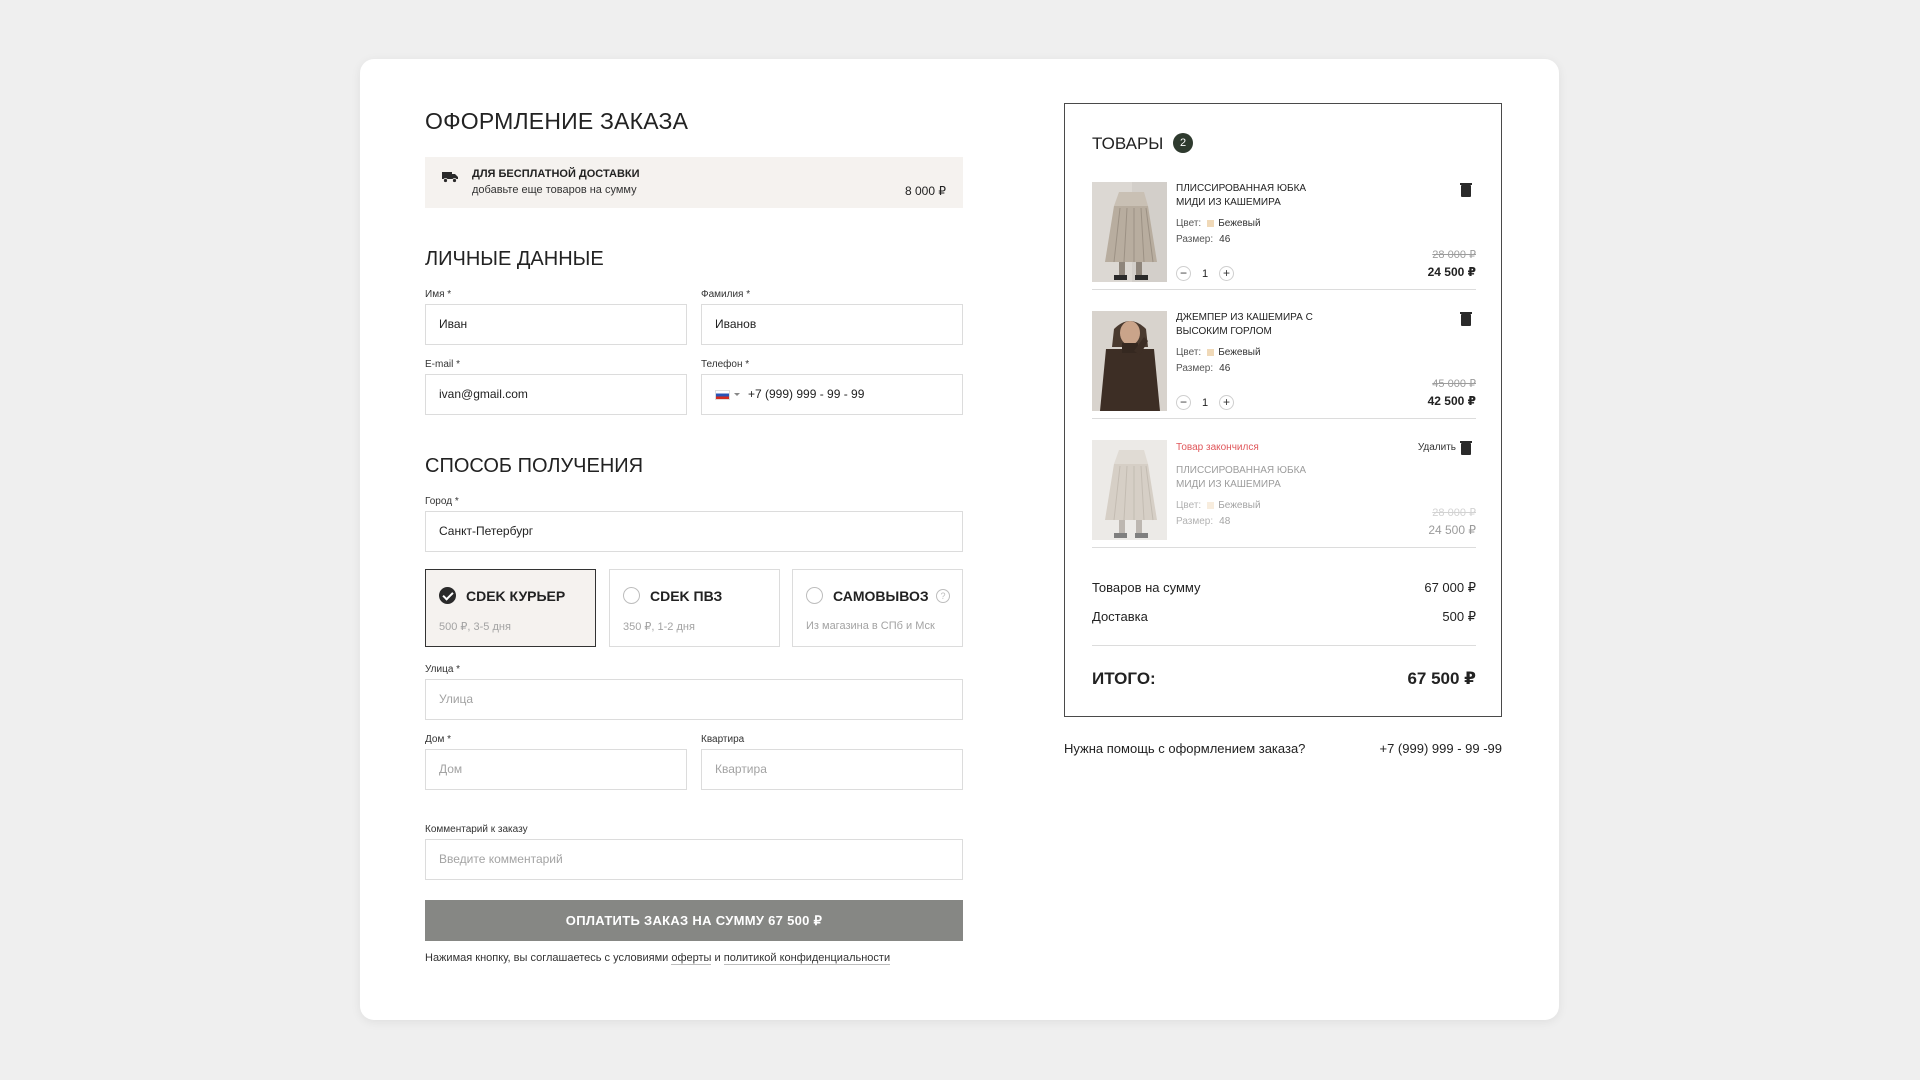 The width and height of the screenshot is (1920, 1080). What do you see at coordinates (438, 739) in the screenshot?
I see `house-label: Дом *` at bounding box center [438, 739].